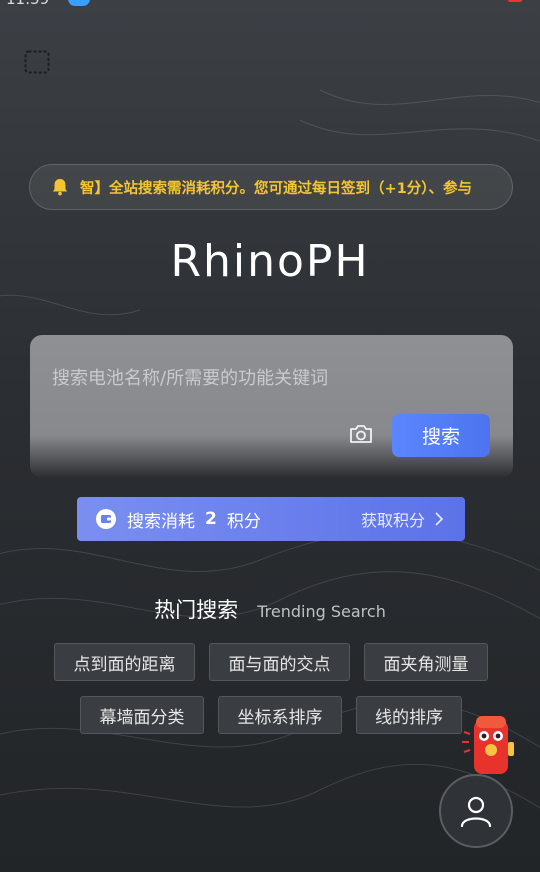 This screenshot has height=872, width=540. Describe the element at coordinates (426, 662) in the screenshot. I see `hot-tag: 面夹角测量` at that location.